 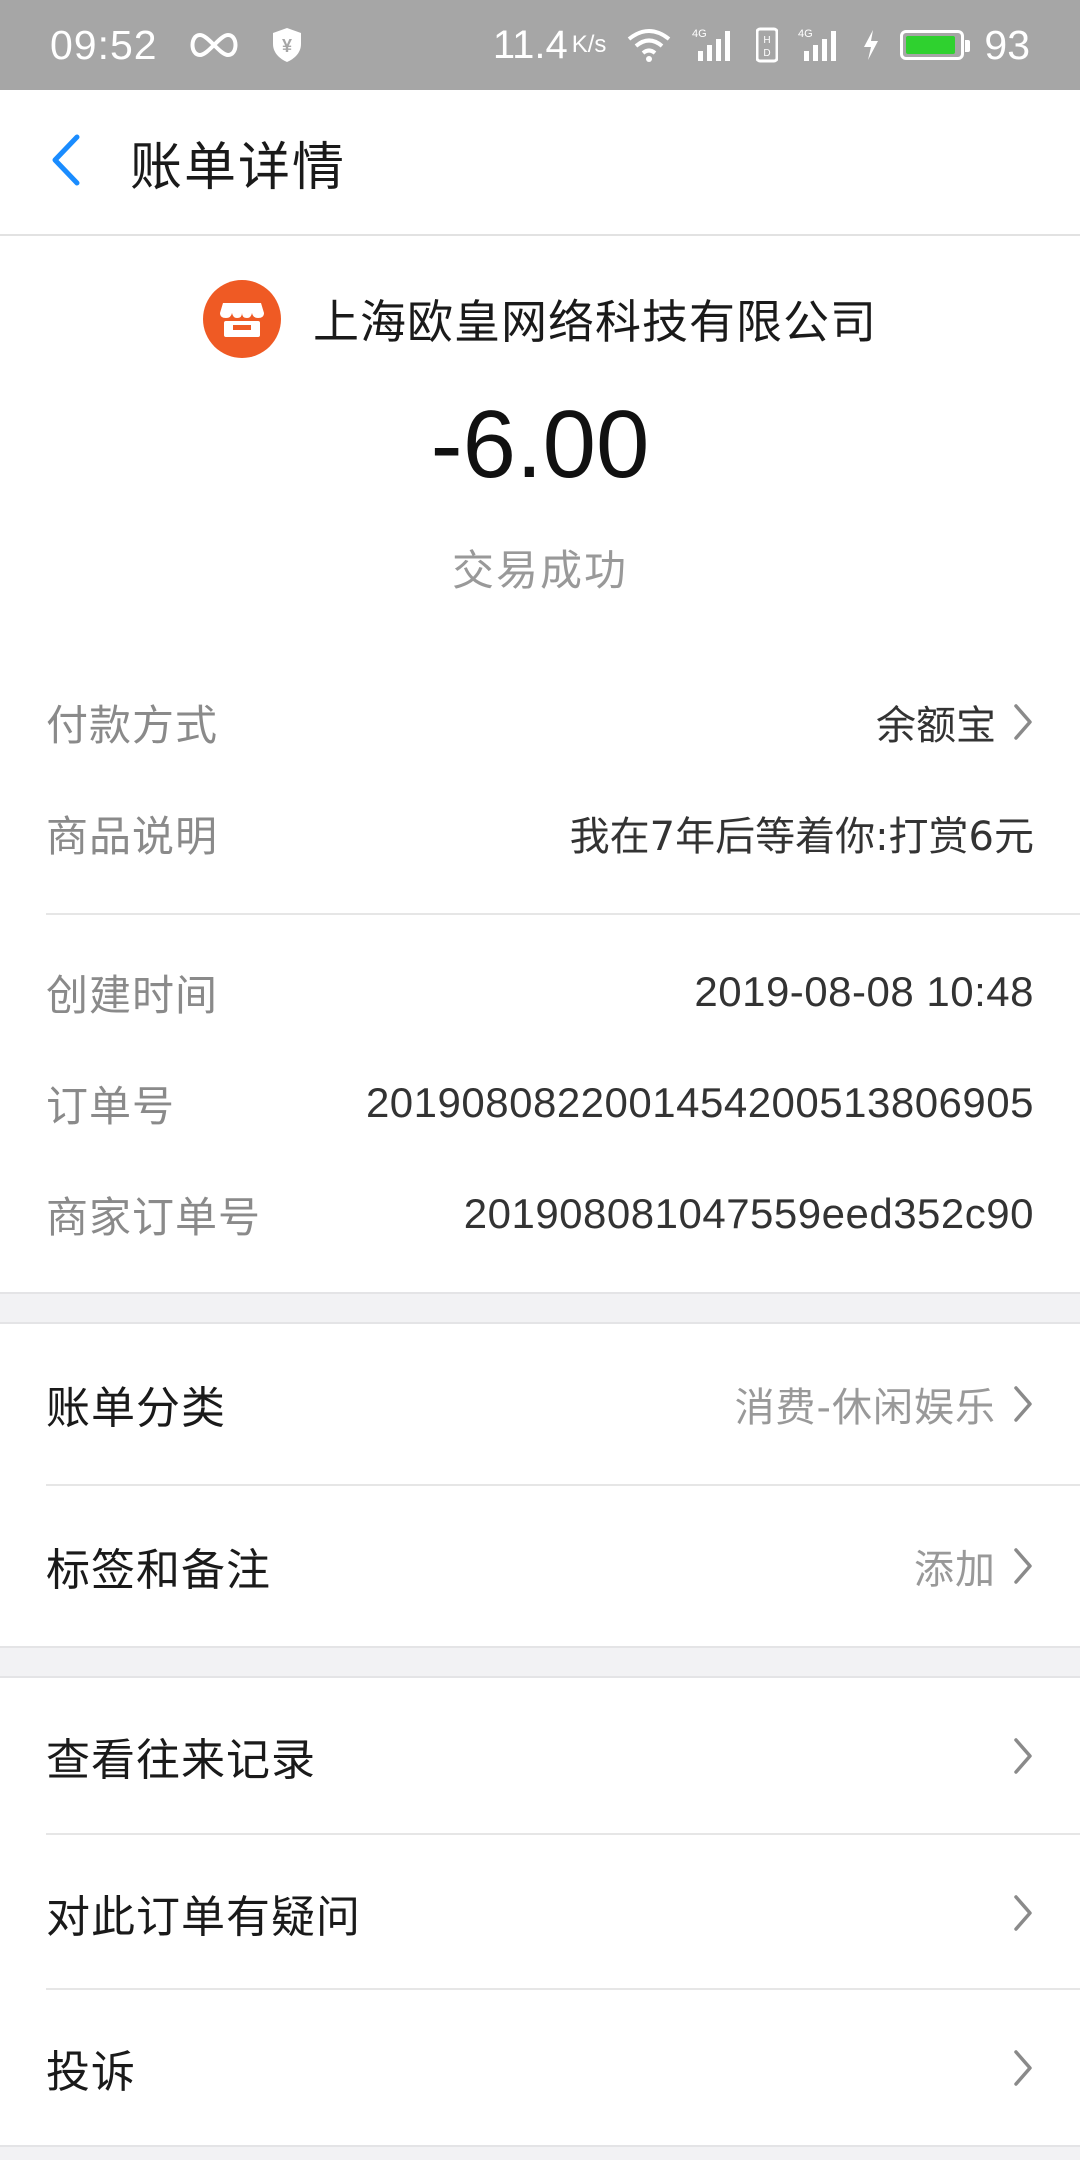 What do you see at coordinates (540, 833) in the screenshot?
I see `product-desc-row: 商品说明 我在7年后等着你:打赏6元` at bounding box center [540, 833].